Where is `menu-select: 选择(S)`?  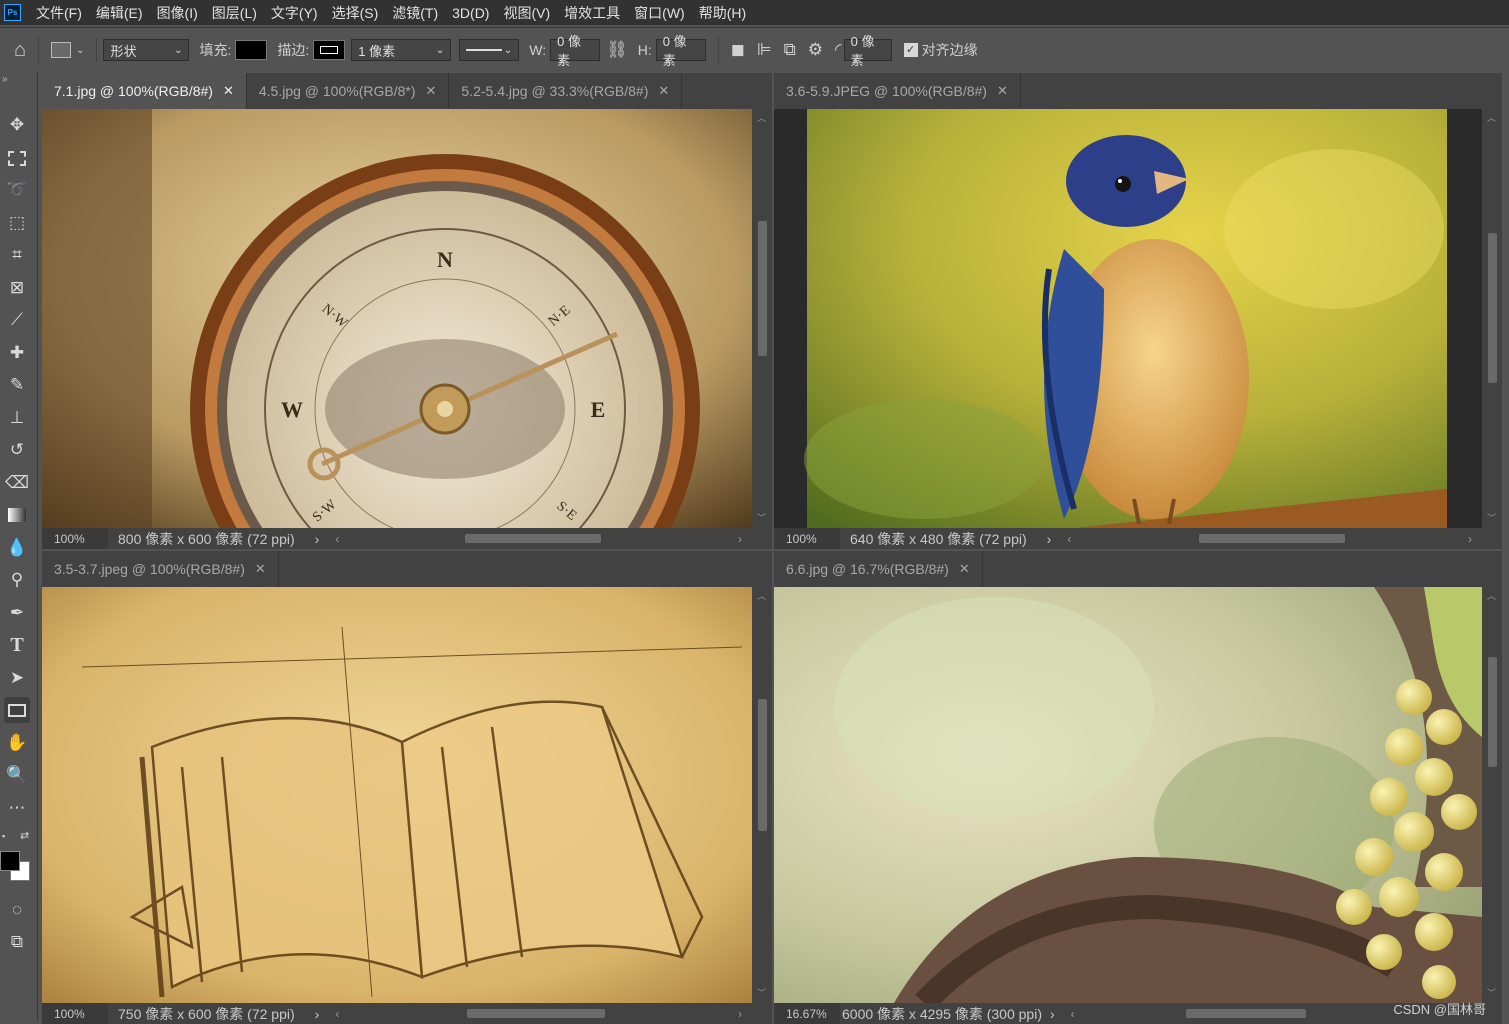
menu-select: 选择(S) is located at coordinates (355, 13).